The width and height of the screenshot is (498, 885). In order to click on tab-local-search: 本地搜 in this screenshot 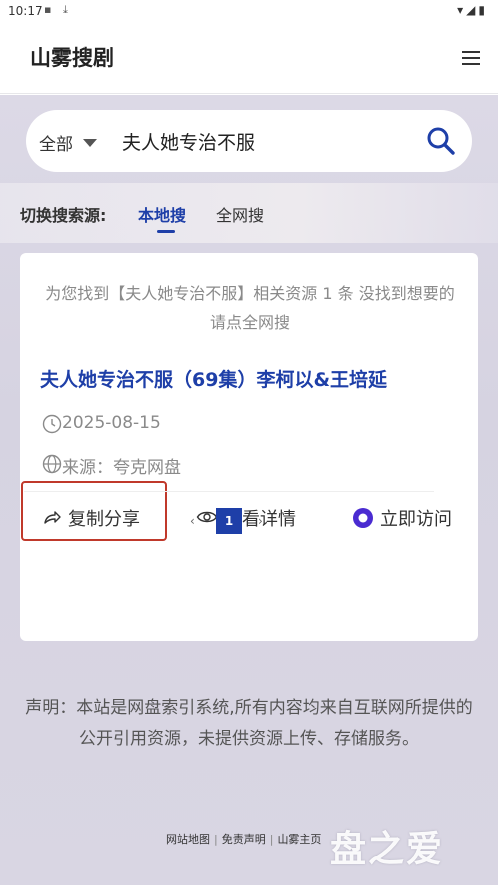, I will do `click(162, 214)`.